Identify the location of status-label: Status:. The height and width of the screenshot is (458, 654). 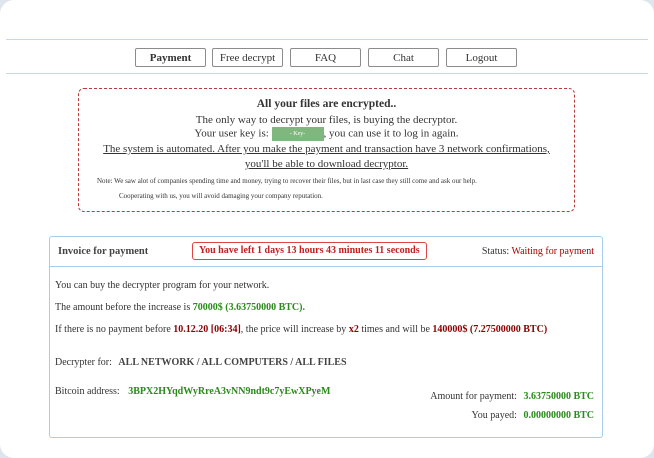
(495, 251).